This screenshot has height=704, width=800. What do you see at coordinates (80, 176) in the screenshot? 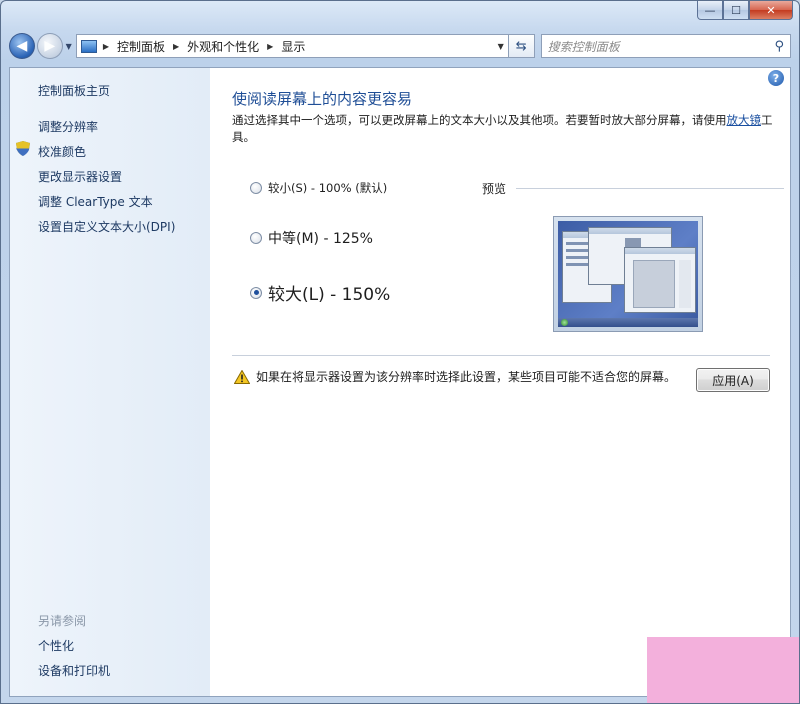
I see `sidebar-item-change-display-settings: 更改显示器设置` at bounding box center [80, 176].